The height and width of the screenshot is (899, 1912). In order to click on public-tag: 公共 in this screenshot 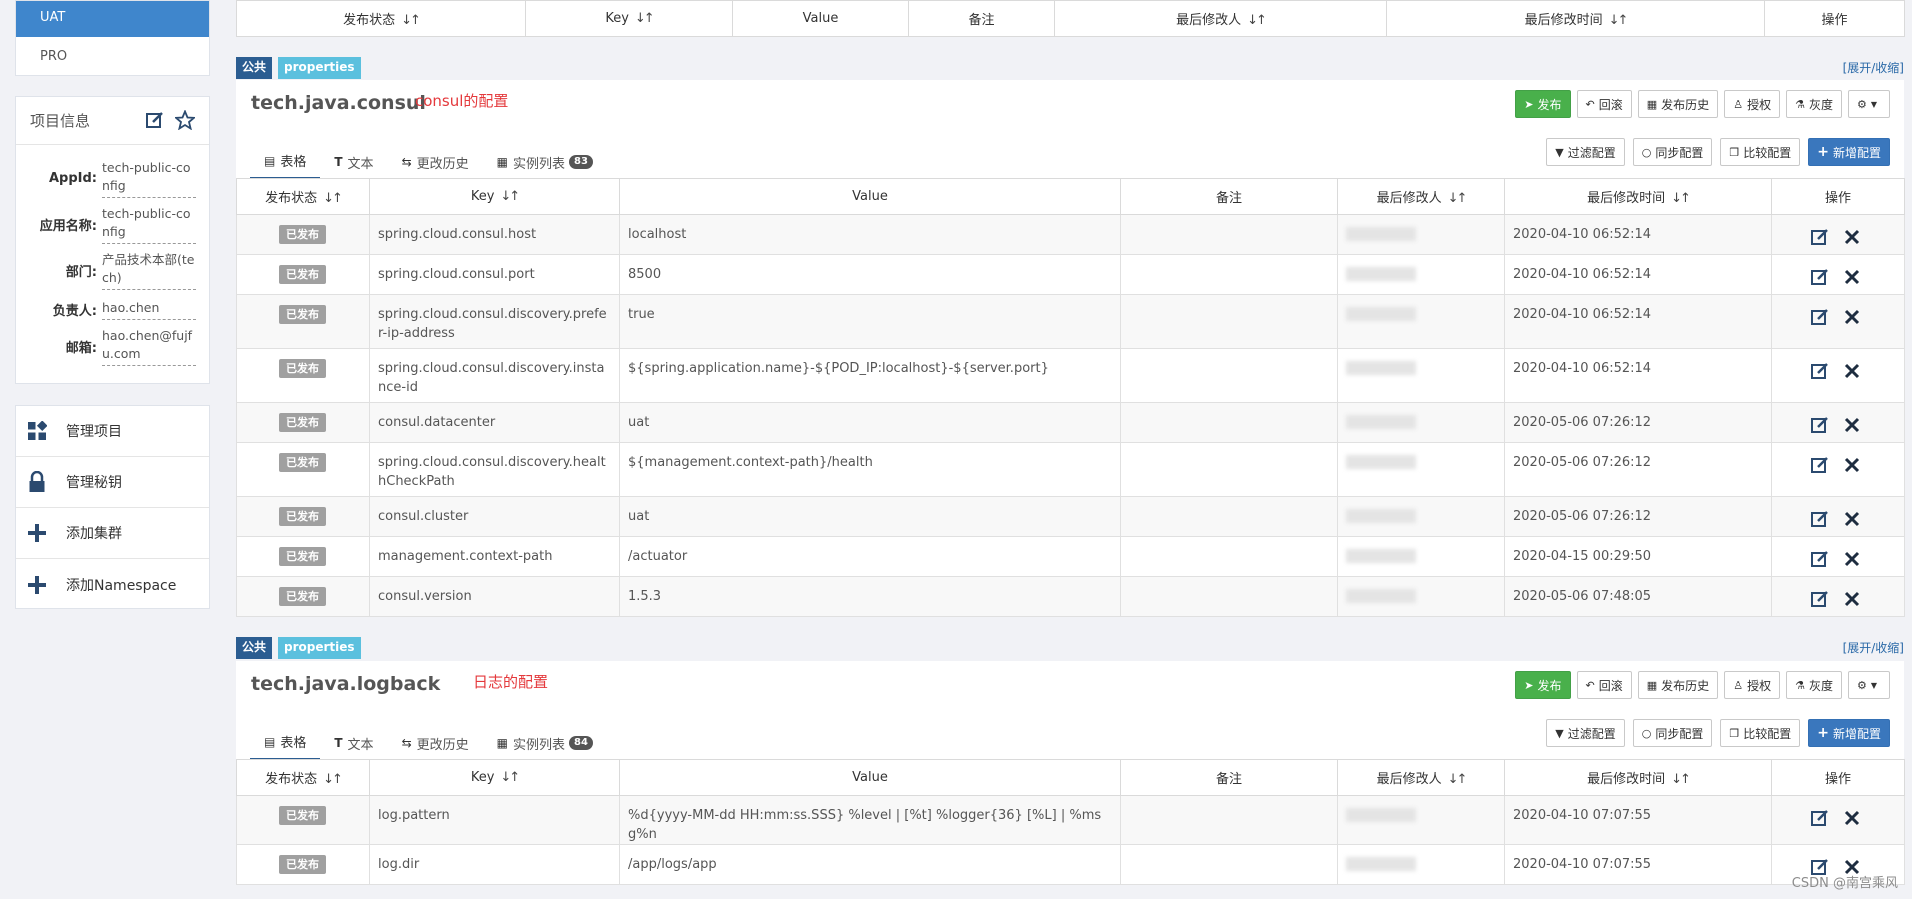, I will do `click(254, 68)`.